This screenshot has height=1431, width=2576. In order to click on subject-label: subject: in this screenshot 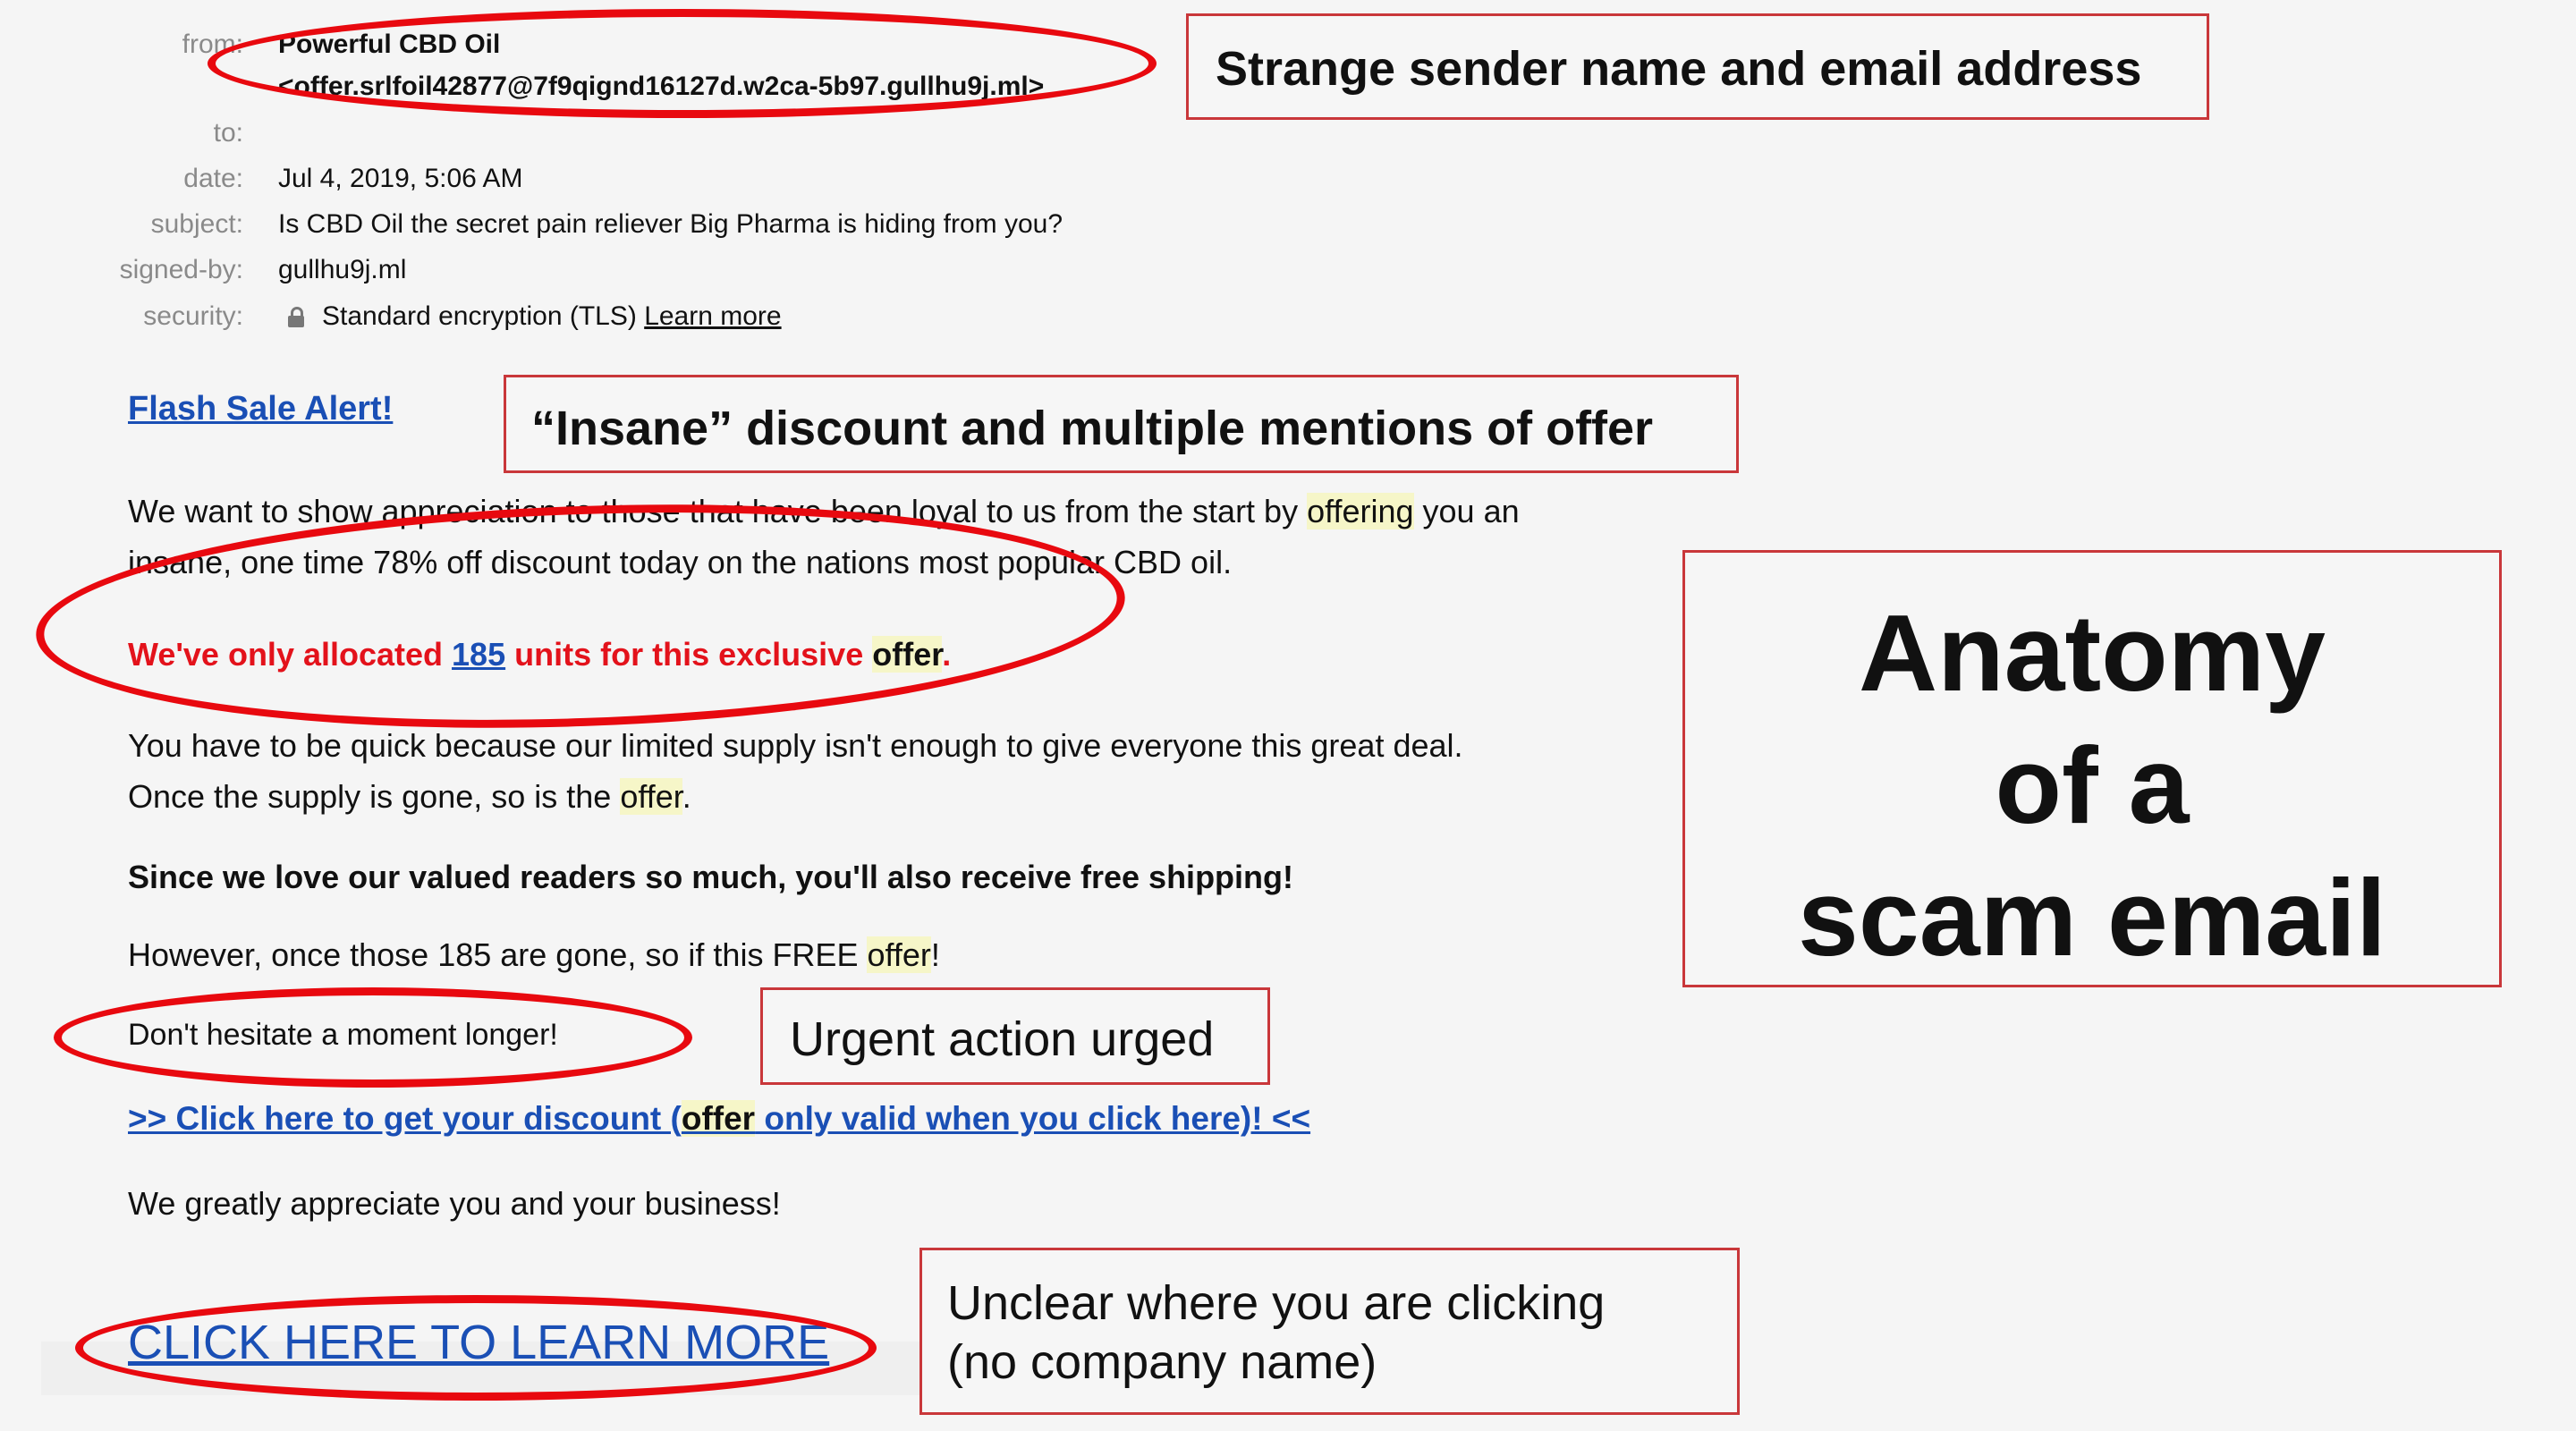, I will do `click(196, 224)`.